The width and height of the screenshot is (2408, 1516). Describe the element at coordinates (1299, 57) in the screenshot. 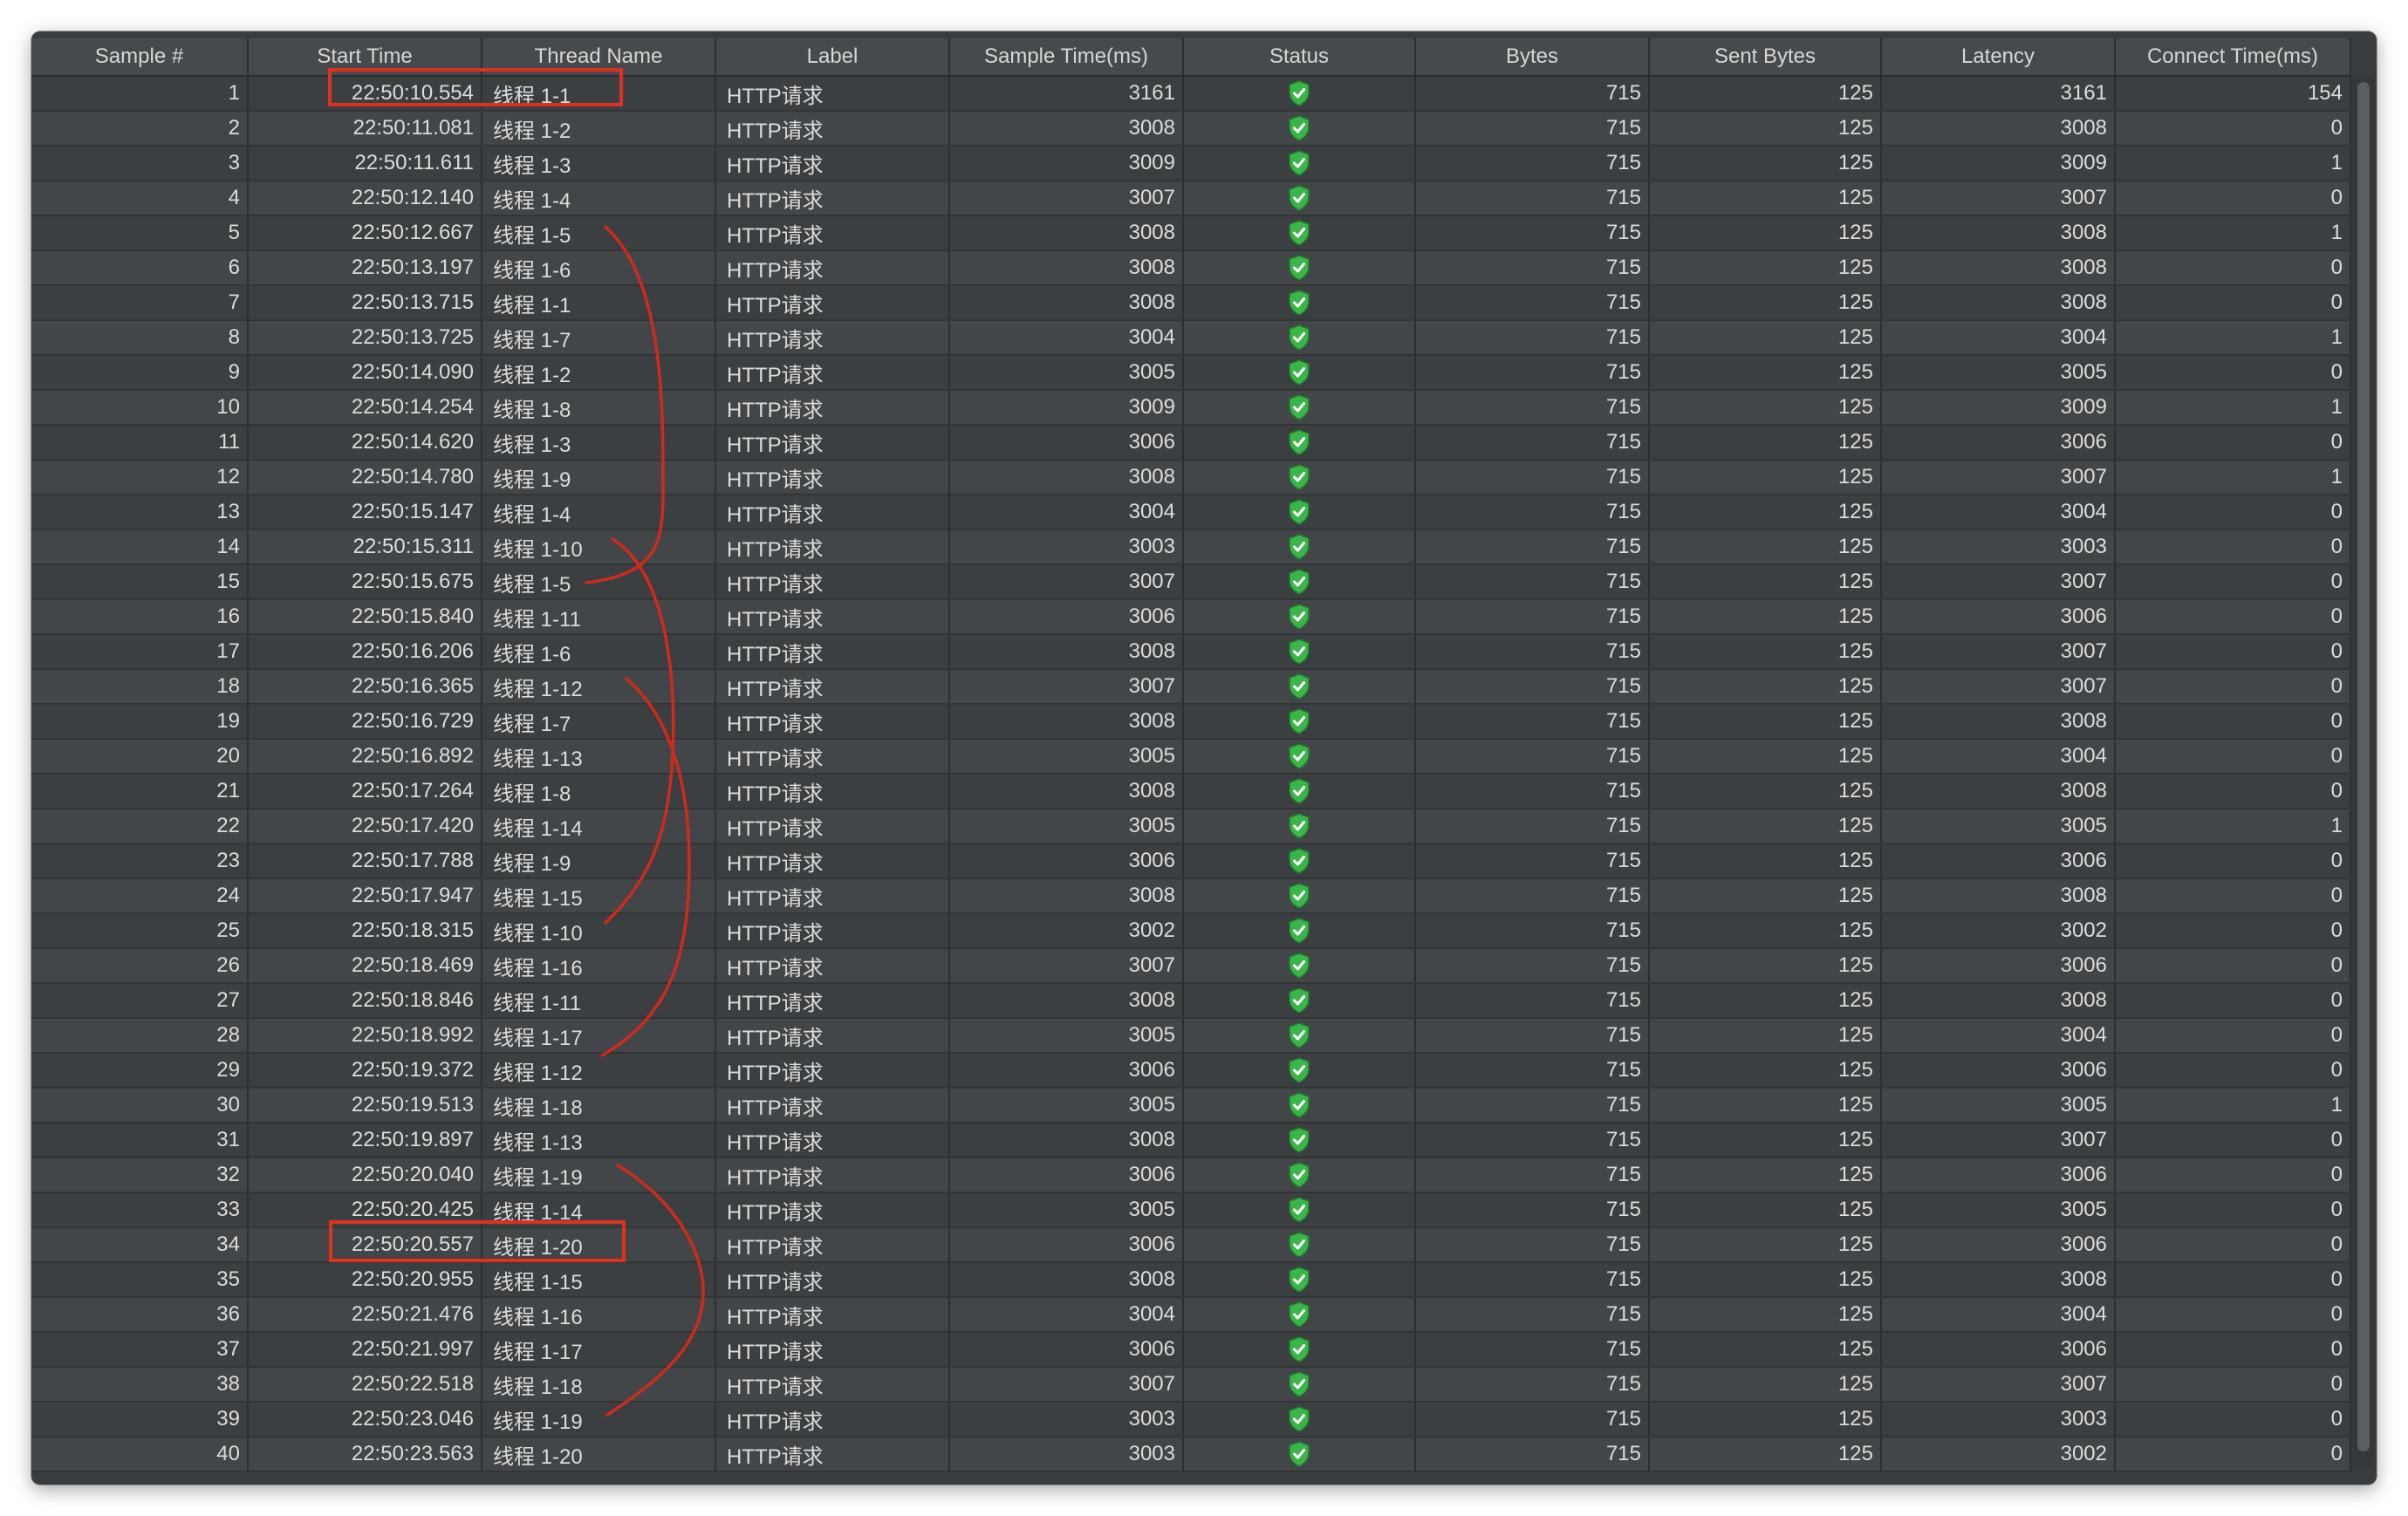

I see `column-header-status: Status` at that location.